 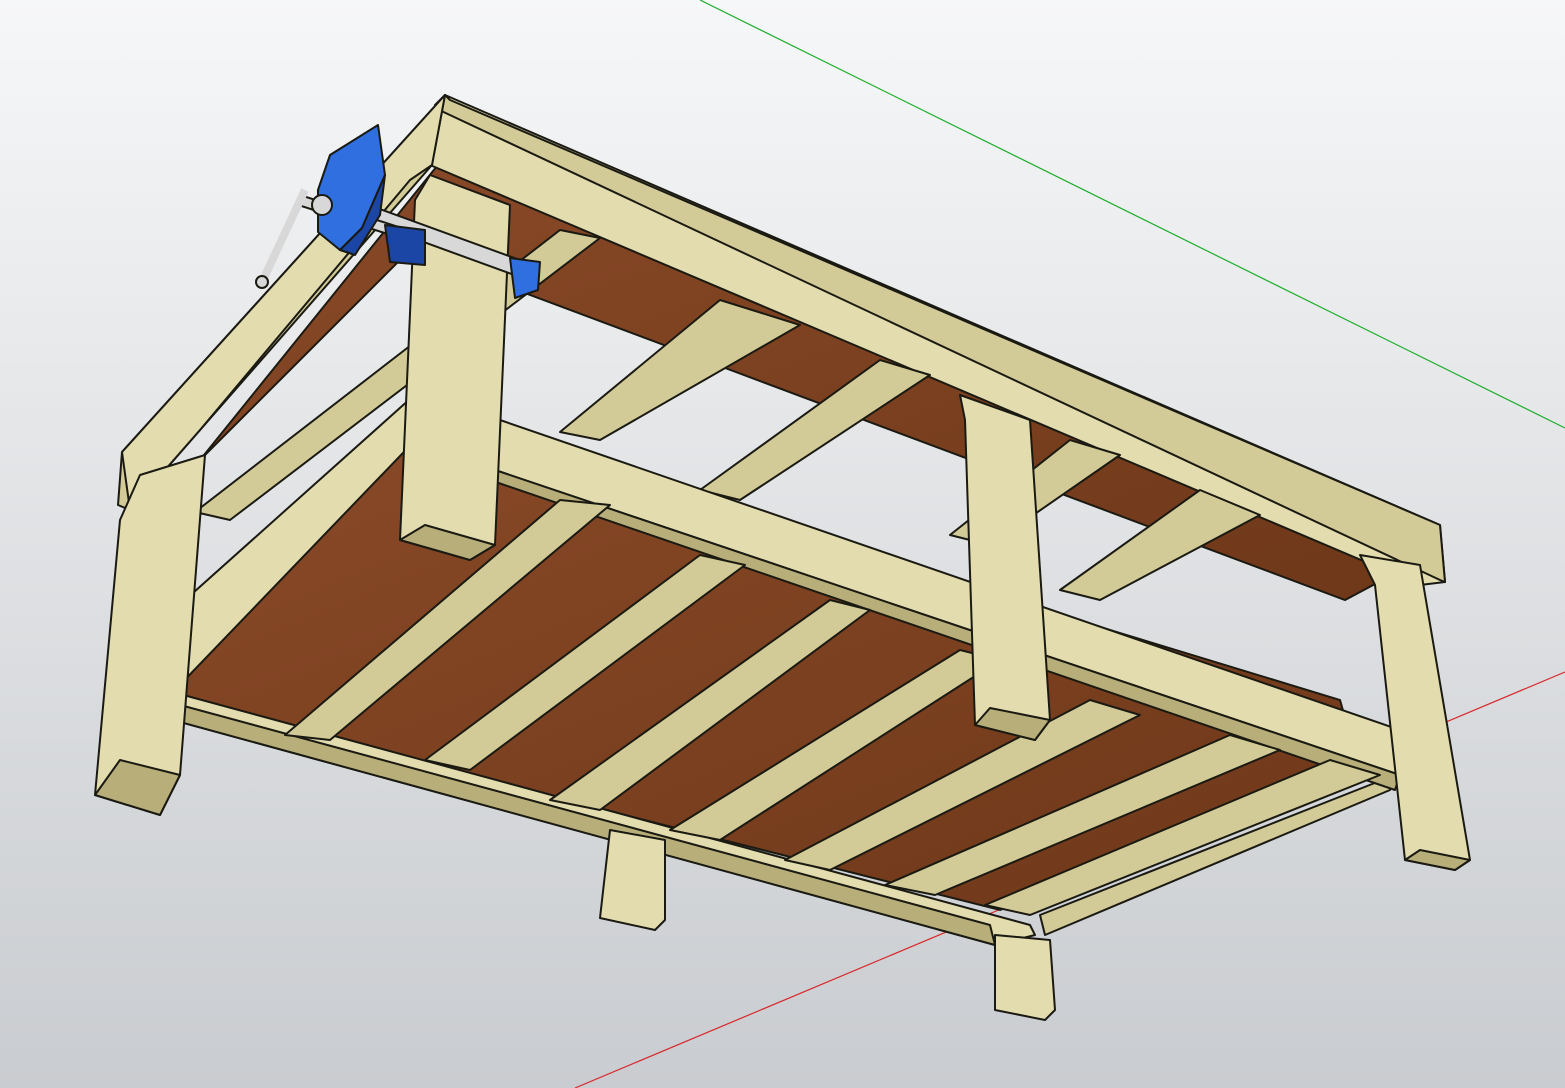 I want to click on vise-screw-hub, so click(x=322, y=205).